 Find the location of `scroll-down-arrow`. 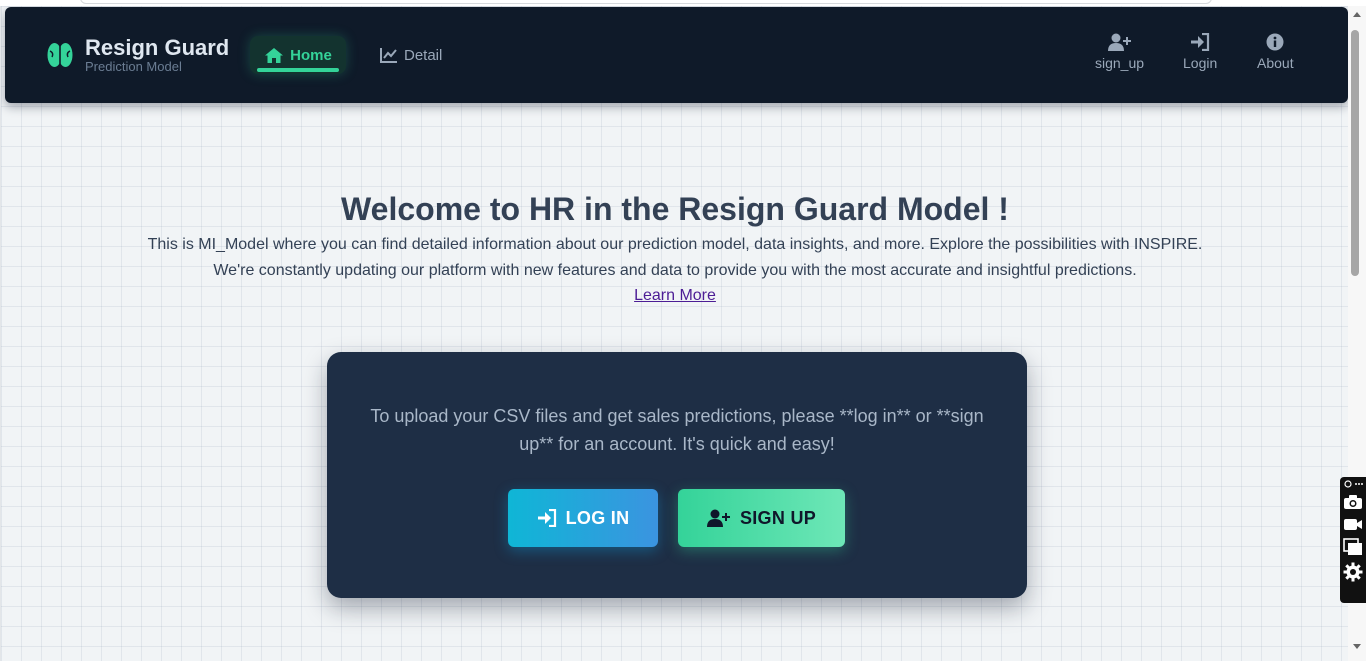

scroll-down-arrow is located at coordinates (1357, 646).